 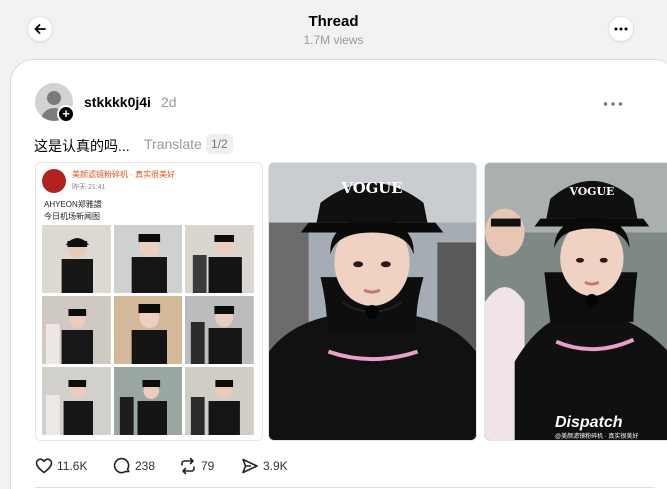 I want to click on comment-icon, so click(x=121, y=465).